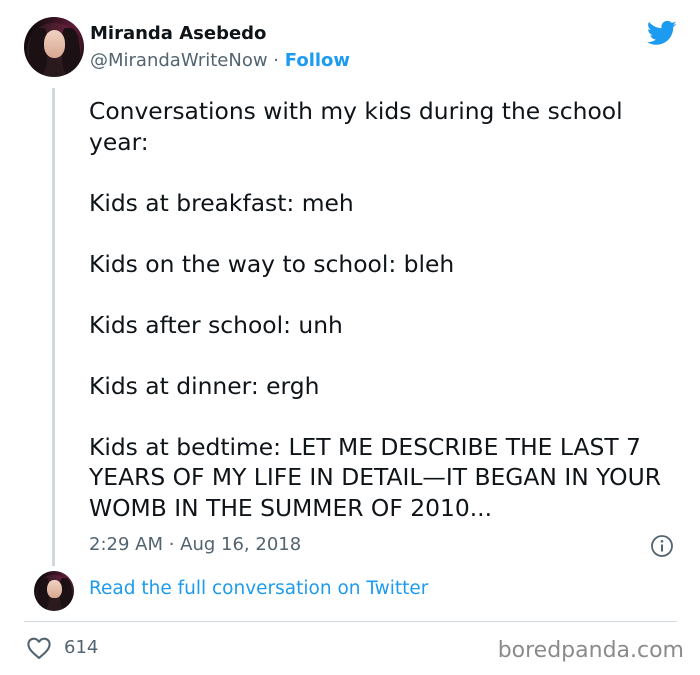 Image resolution: width=700 pixels, height=675 pixels. What do you see at coordinates (258, 588) in the screenshot?
I see `read-full-conversation-link: Read the full conversation on Twitter` at bounding box center [258, 588].